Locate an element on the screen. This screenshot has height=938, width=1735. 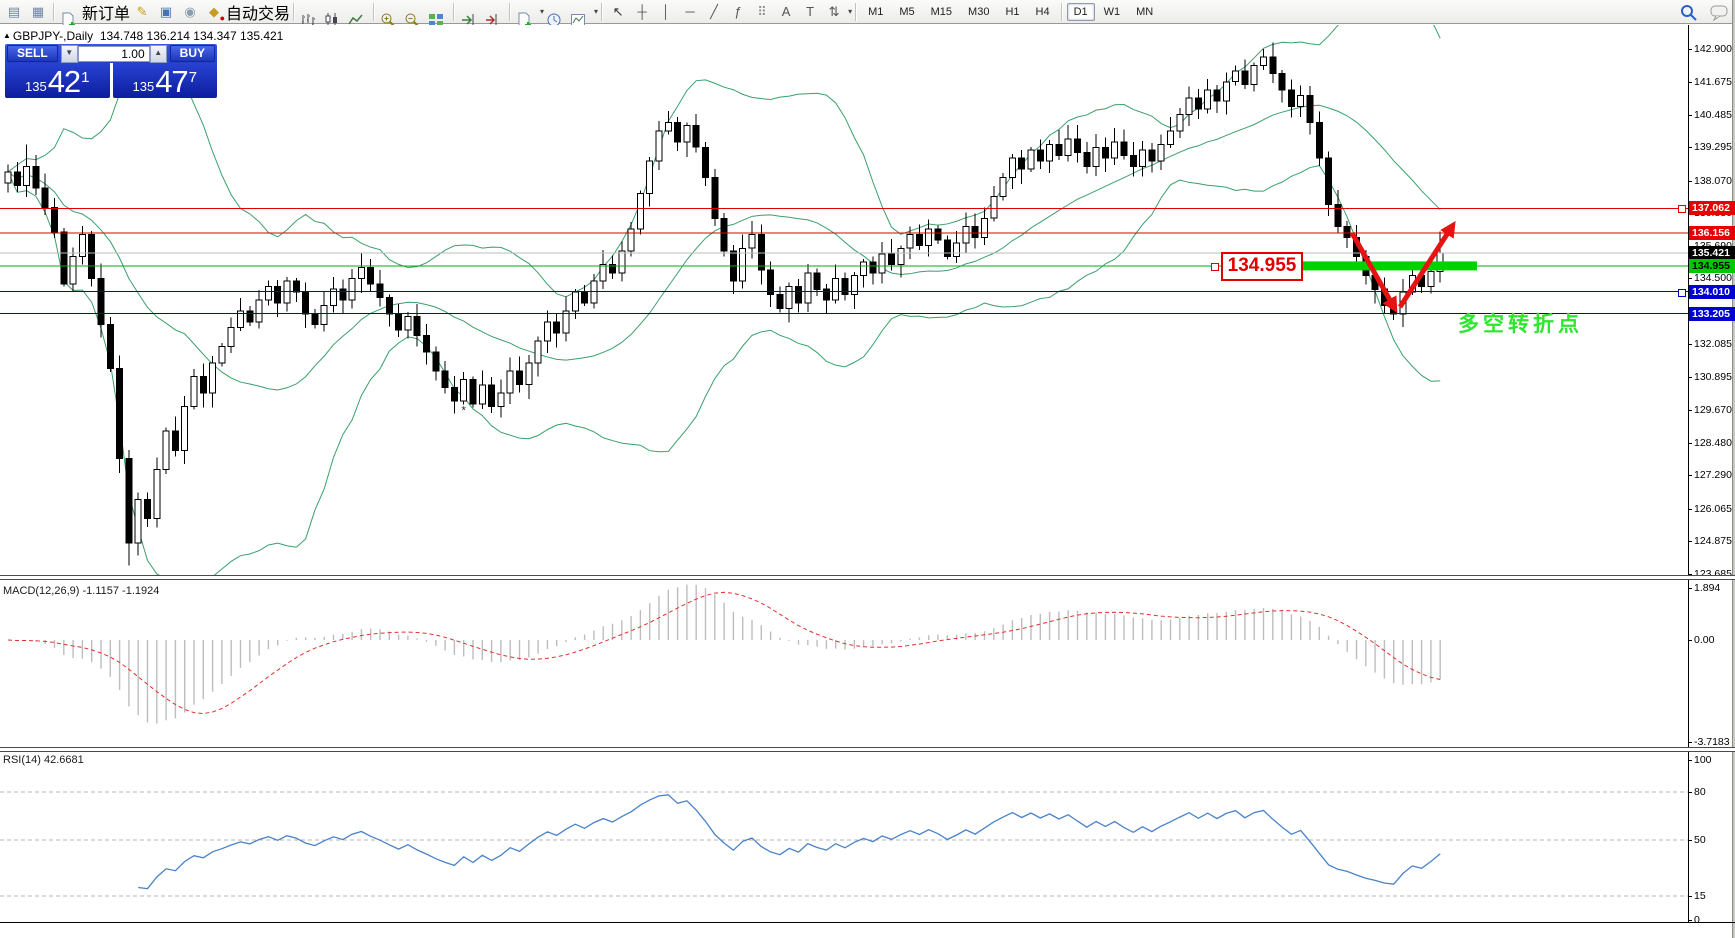
search-icon is located at coordinates (1689, 13).